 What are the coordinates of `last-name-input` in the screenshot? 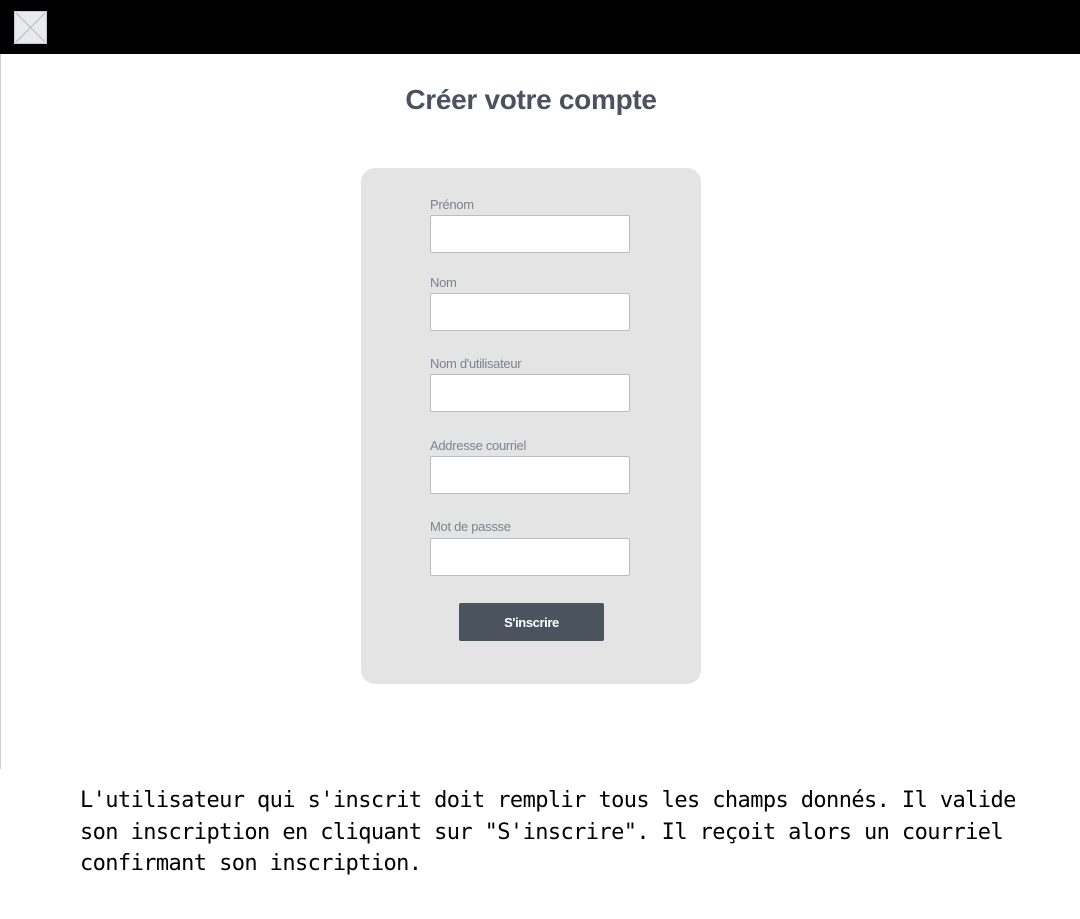 It's located at (530, 312).